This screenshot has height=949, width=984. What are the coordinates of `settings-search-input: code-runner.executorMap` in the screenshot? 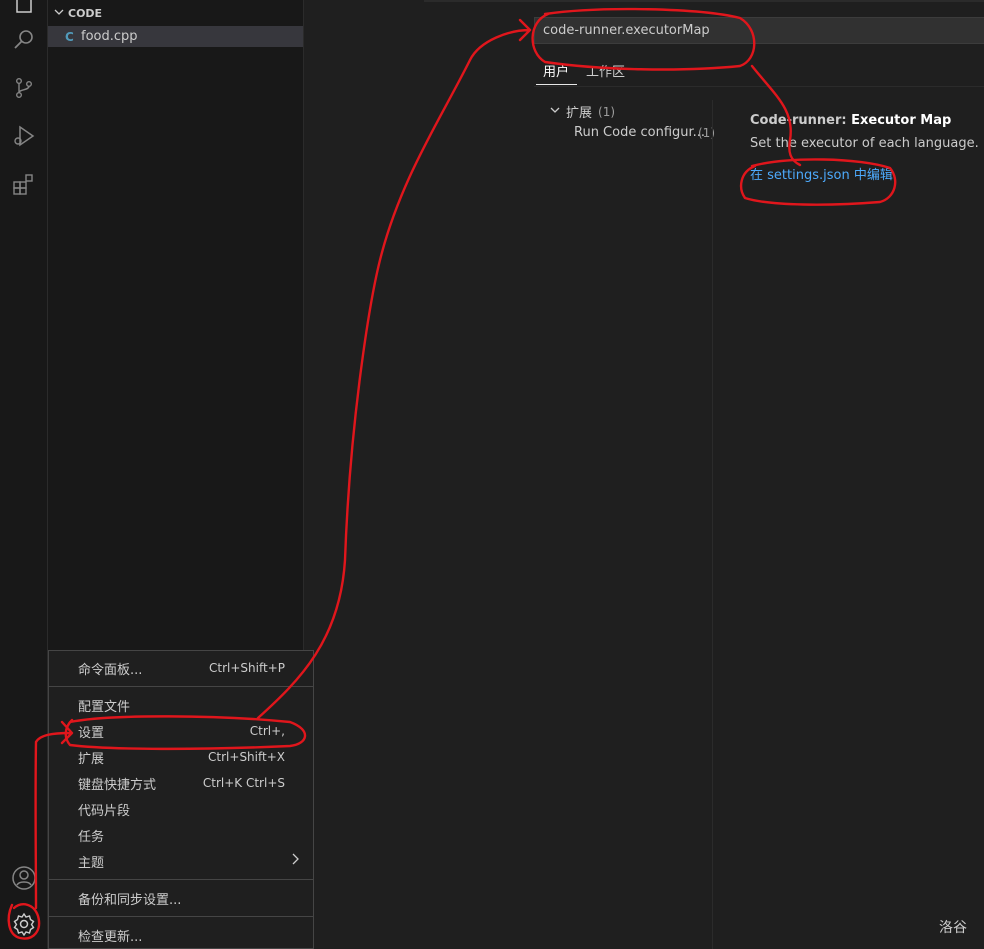 It's located at (759, 30).